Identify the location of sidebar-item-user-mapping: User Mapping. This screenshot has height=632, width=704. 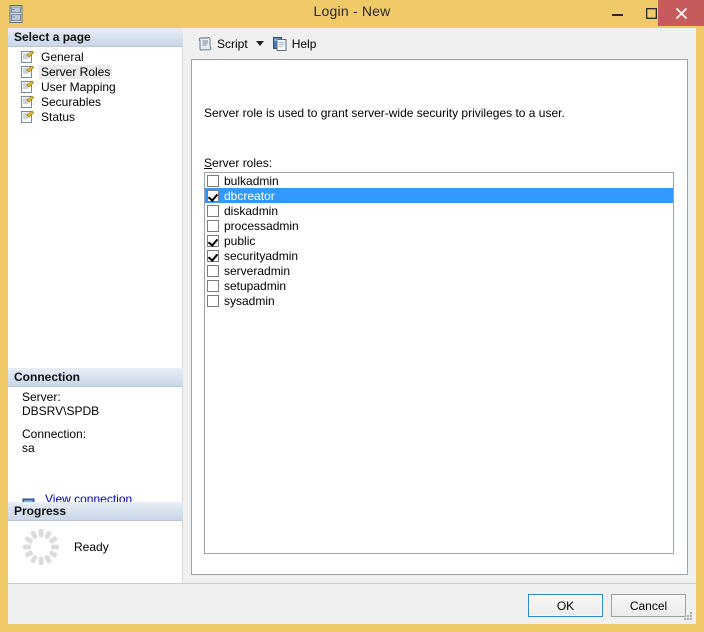
(95, 86).